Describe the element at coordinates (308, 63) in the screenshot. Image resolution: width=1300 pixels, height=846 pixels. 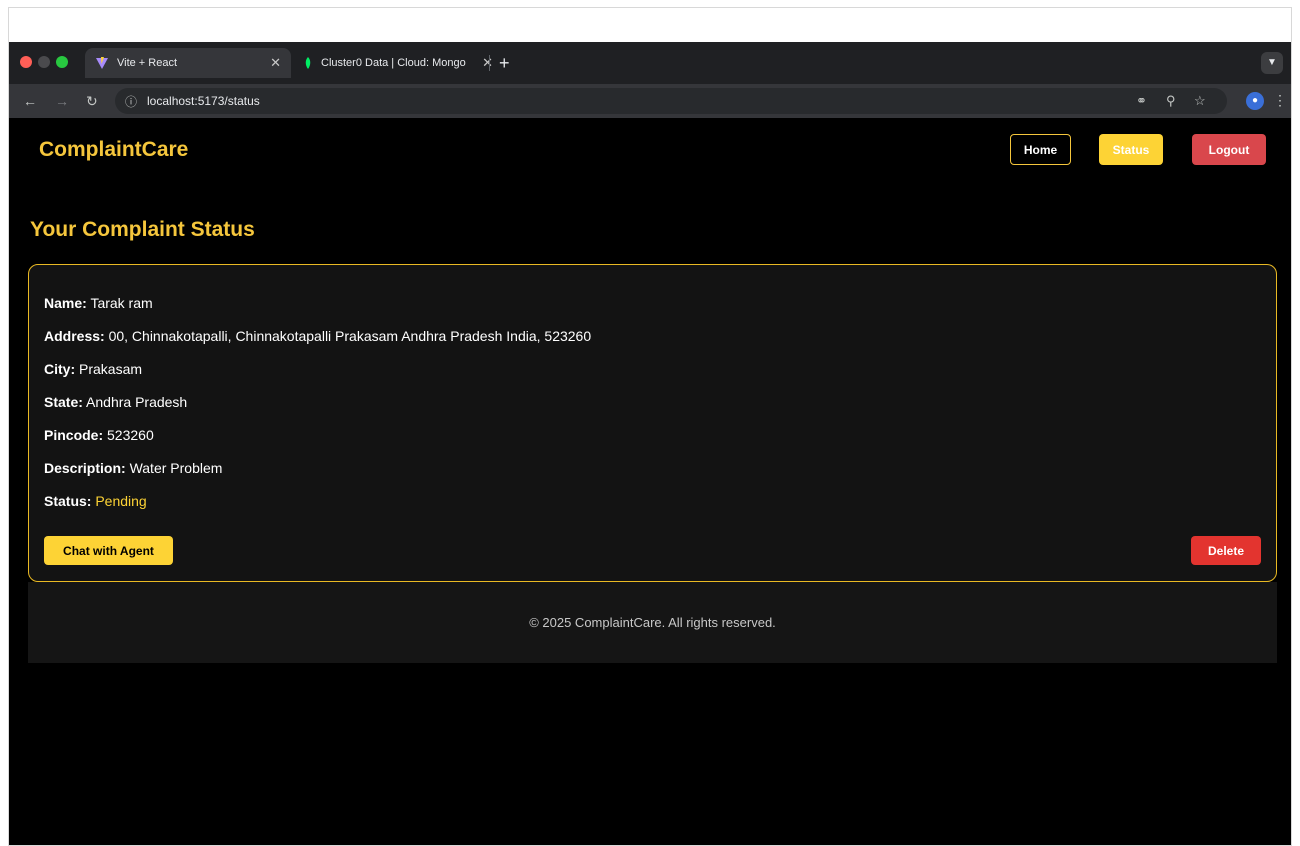
I see `mongodb-leaf-icon` at that location.